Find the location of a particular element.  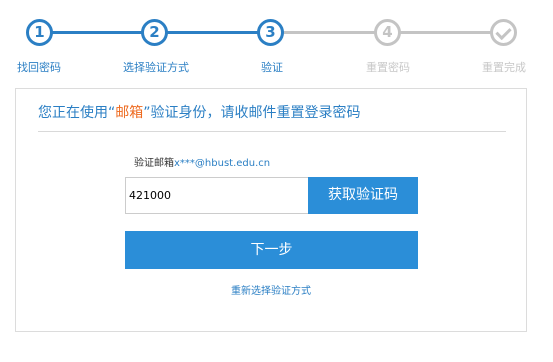

title-prefix: 您正在使用“ is located at coordinates (77, 113).